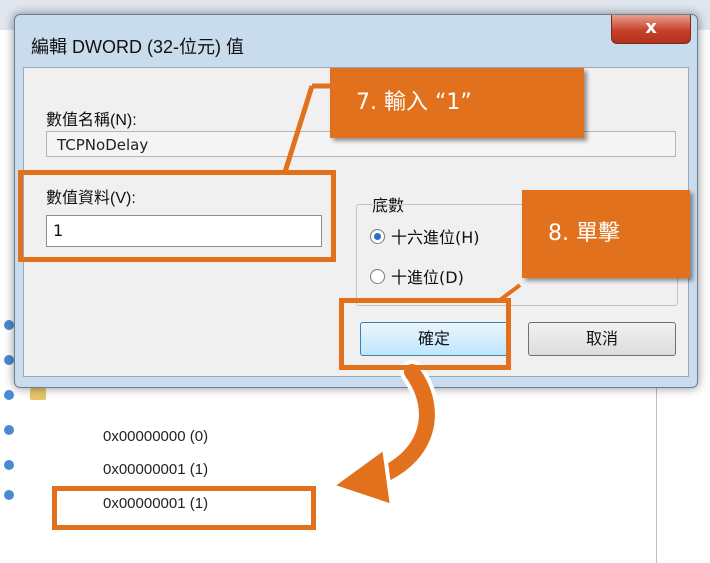 The image size is (710, 563). What do you see at coordinates (184, 508) in the screenshot?
I see `highlight-registry-value` at bounding box center [184, 508].